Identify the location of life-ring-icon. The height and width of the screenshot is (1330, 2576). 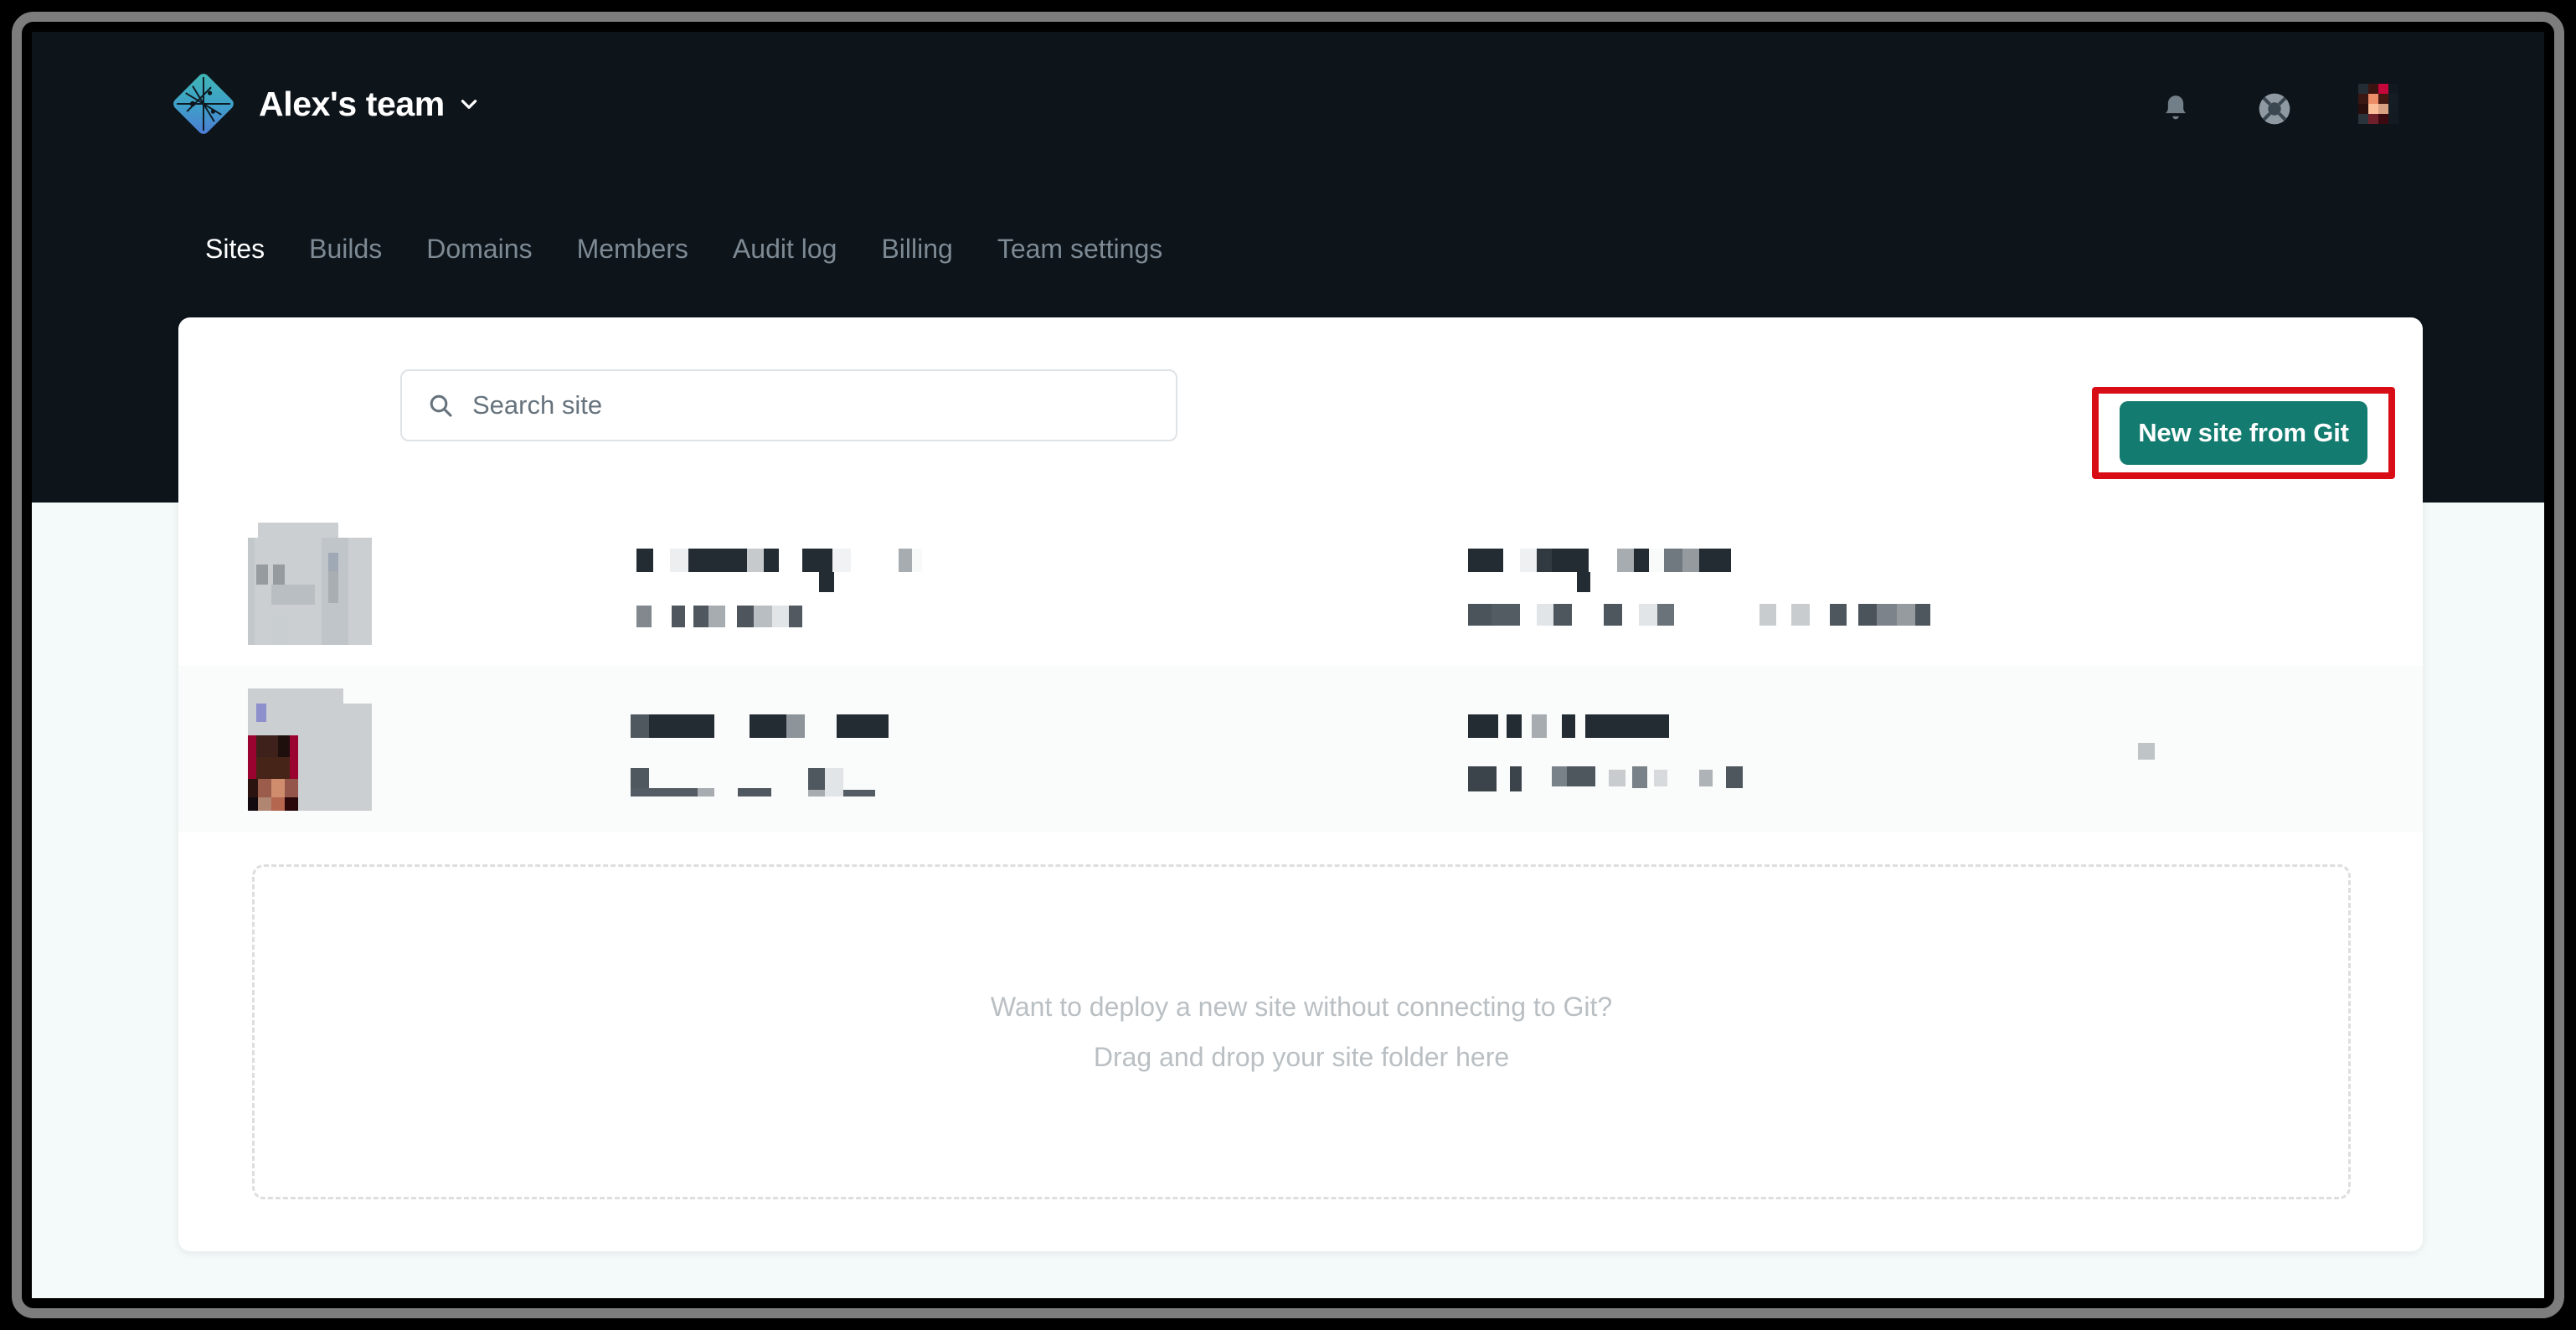
(2274, 109).